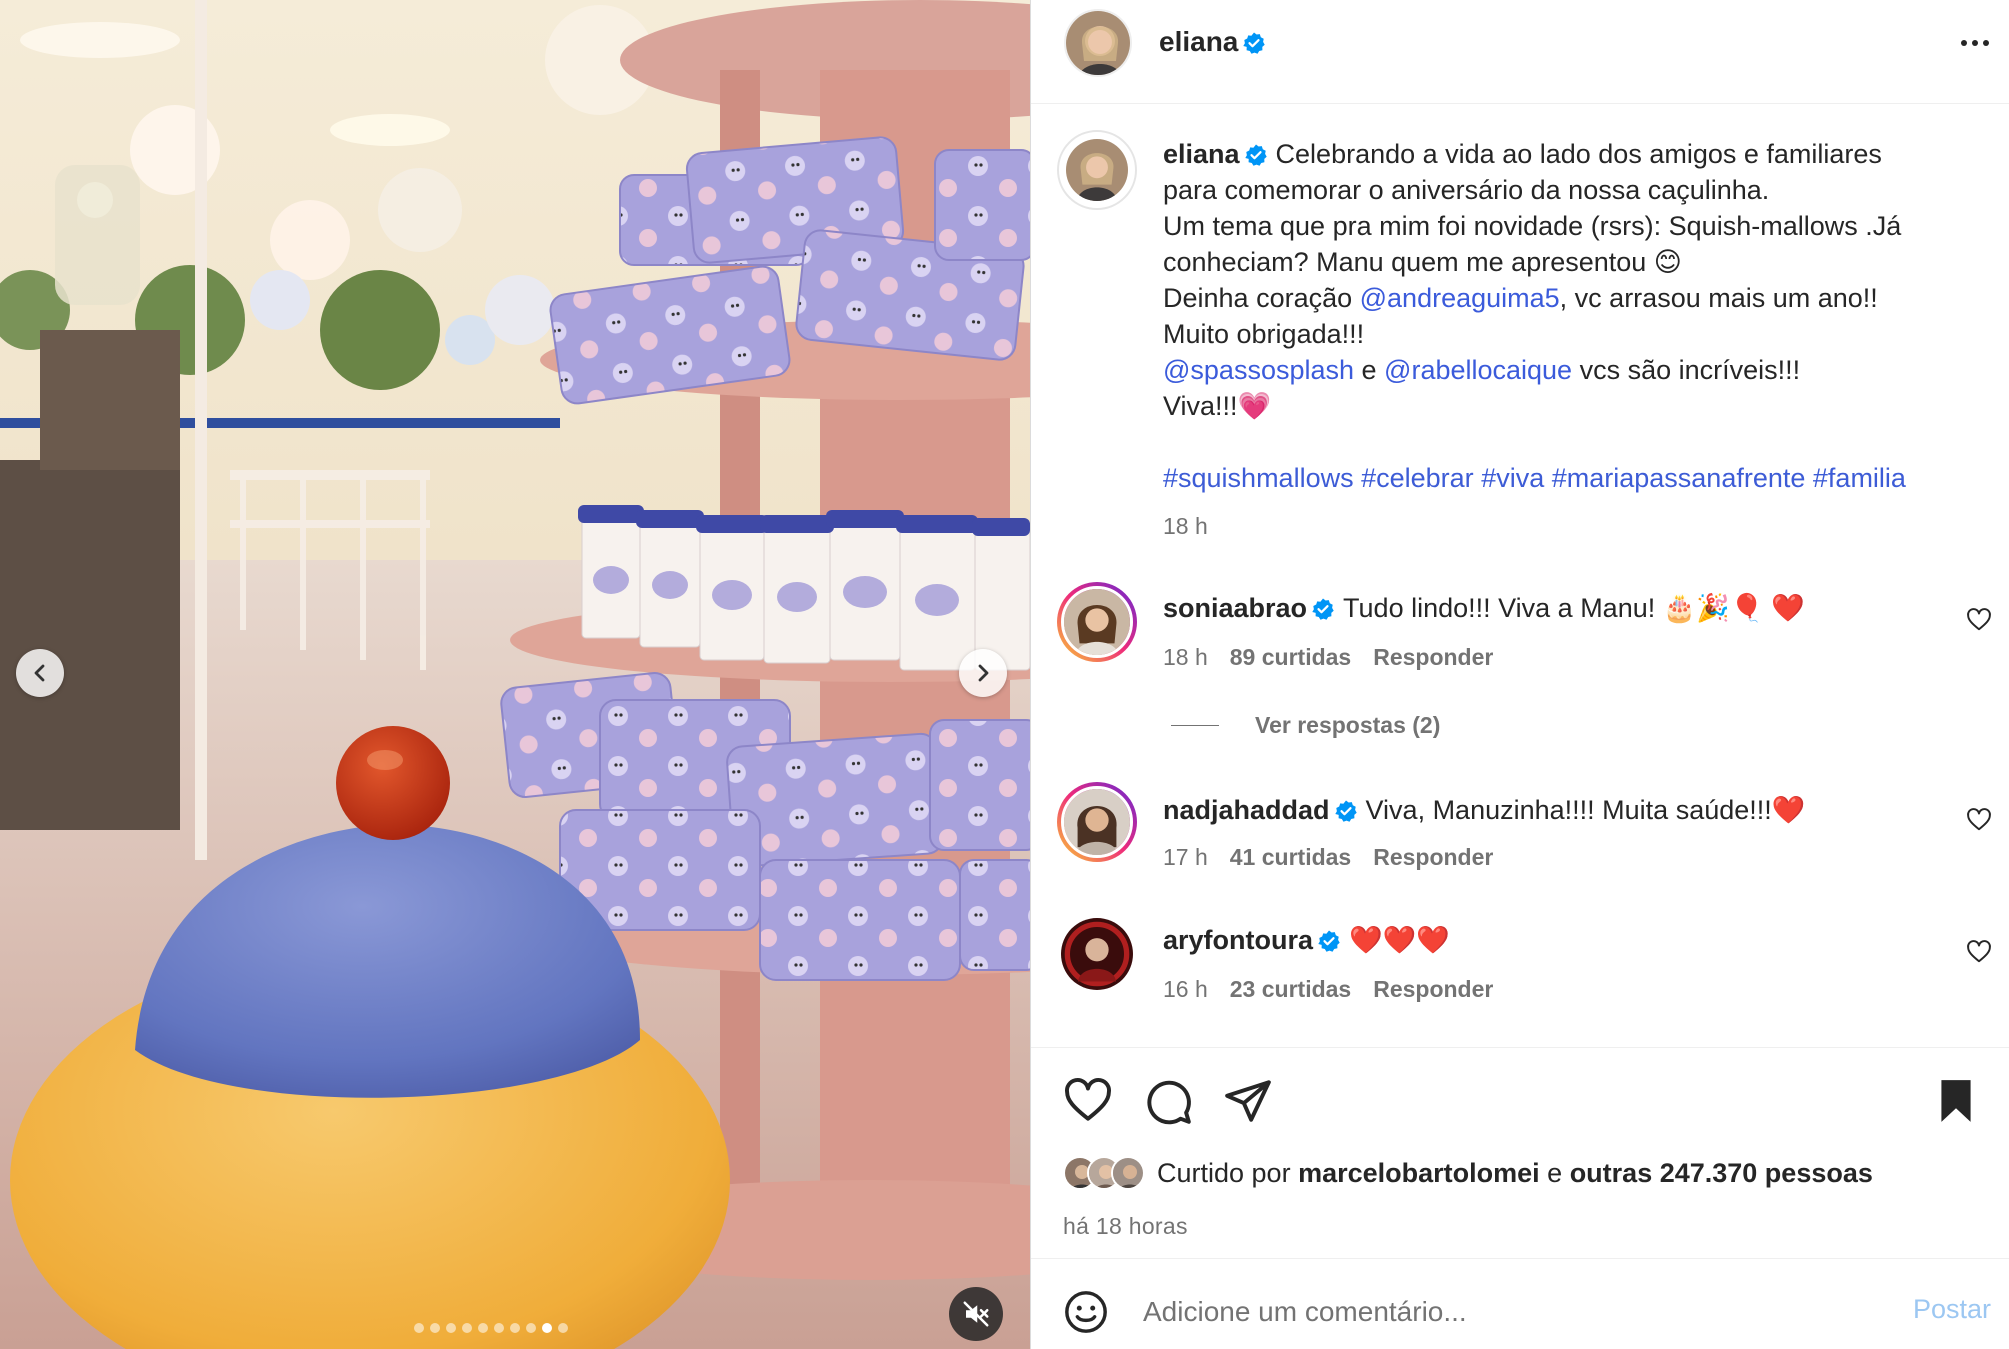  Describe the element at coordinates (1195, 725) in the screenshot. I see `divider` at that location.